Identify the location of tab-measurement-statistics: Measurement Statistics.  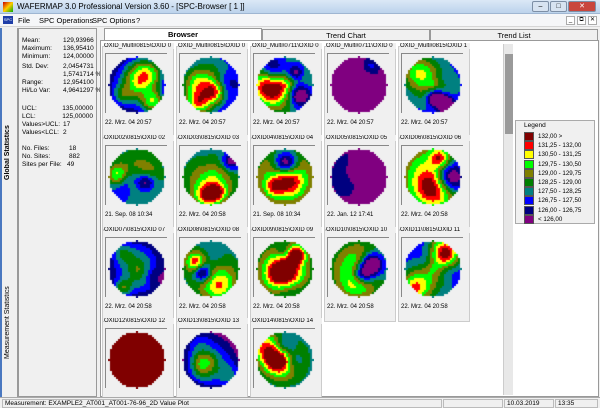
(11, 323).